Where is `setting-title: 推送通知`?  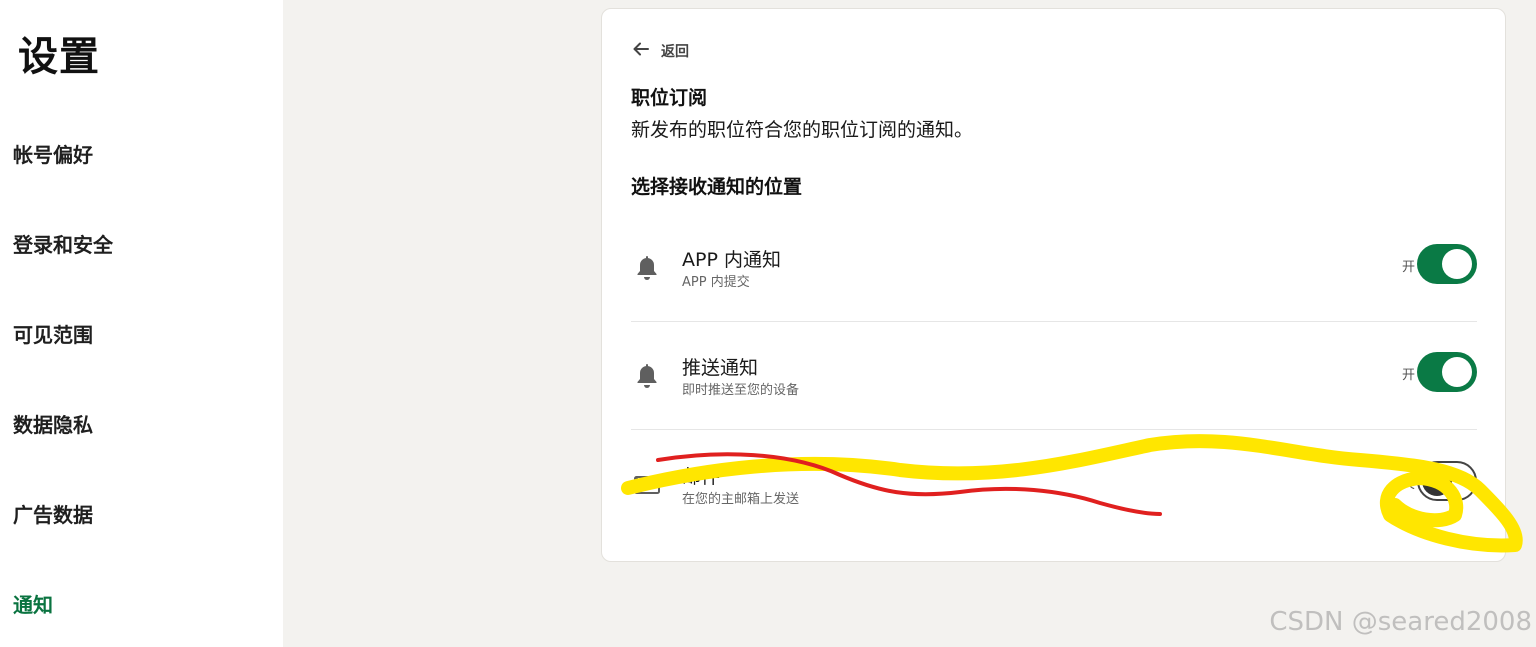 setting-title: 推送通知 is located at coordinates (720, 368).